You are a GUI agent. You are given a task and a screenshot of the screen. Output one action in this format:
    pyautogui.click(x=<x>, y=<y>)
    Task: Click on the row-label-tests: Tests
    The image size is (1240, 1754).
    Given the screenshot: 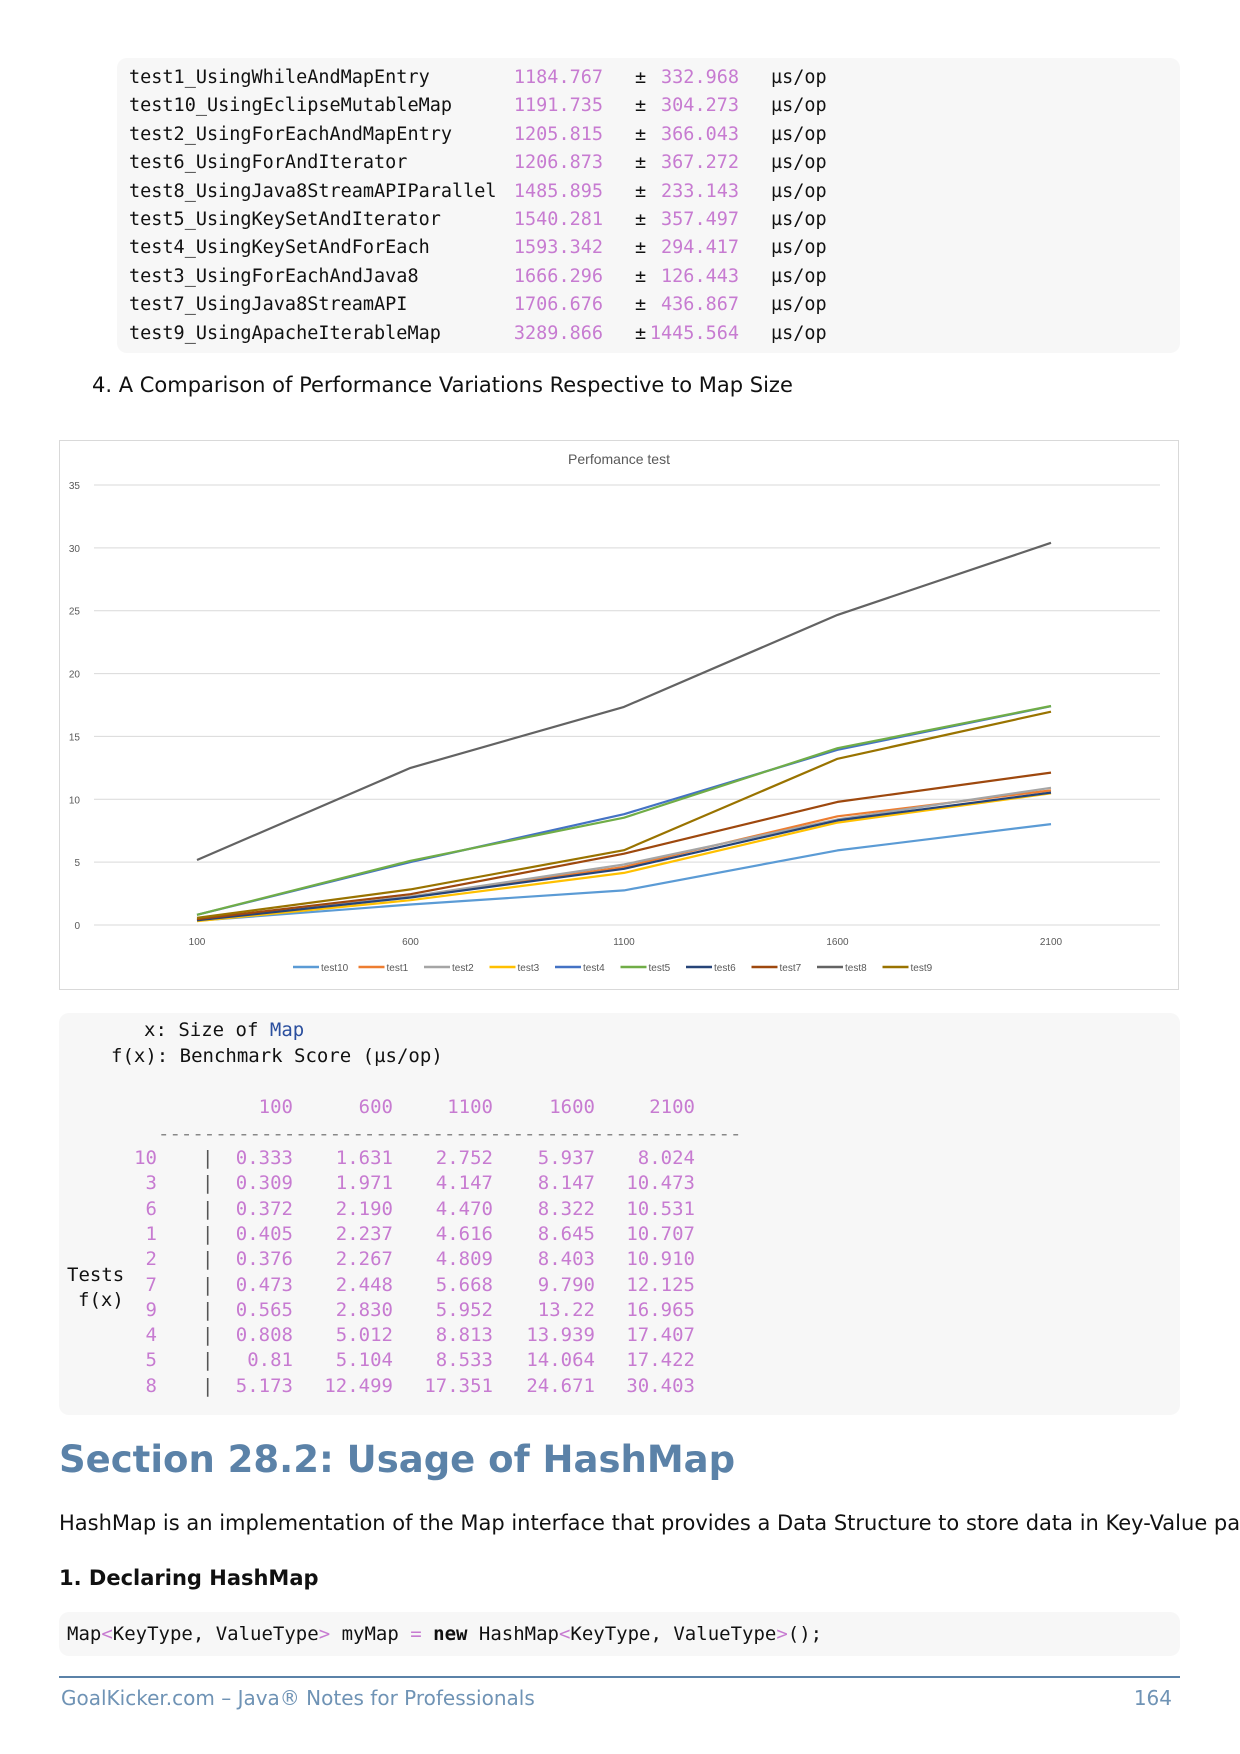 What is the action you would take?
    pyautogui.click(x=96, y=1275)
    